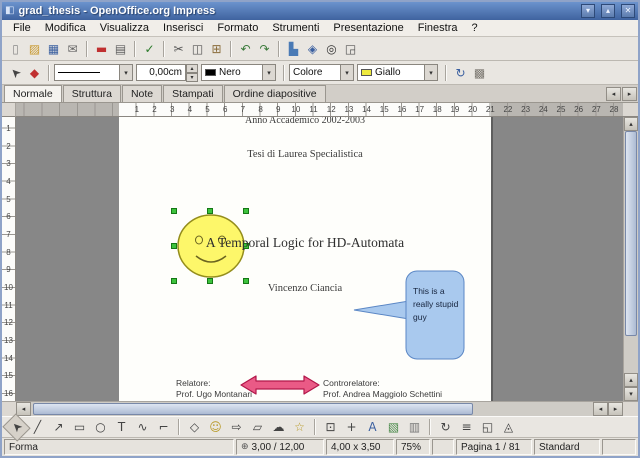 Image resolution: width=640 pixels, height=458 pixels. I want to click on callout-text: This is a really stupid guy, so click(439, 304).